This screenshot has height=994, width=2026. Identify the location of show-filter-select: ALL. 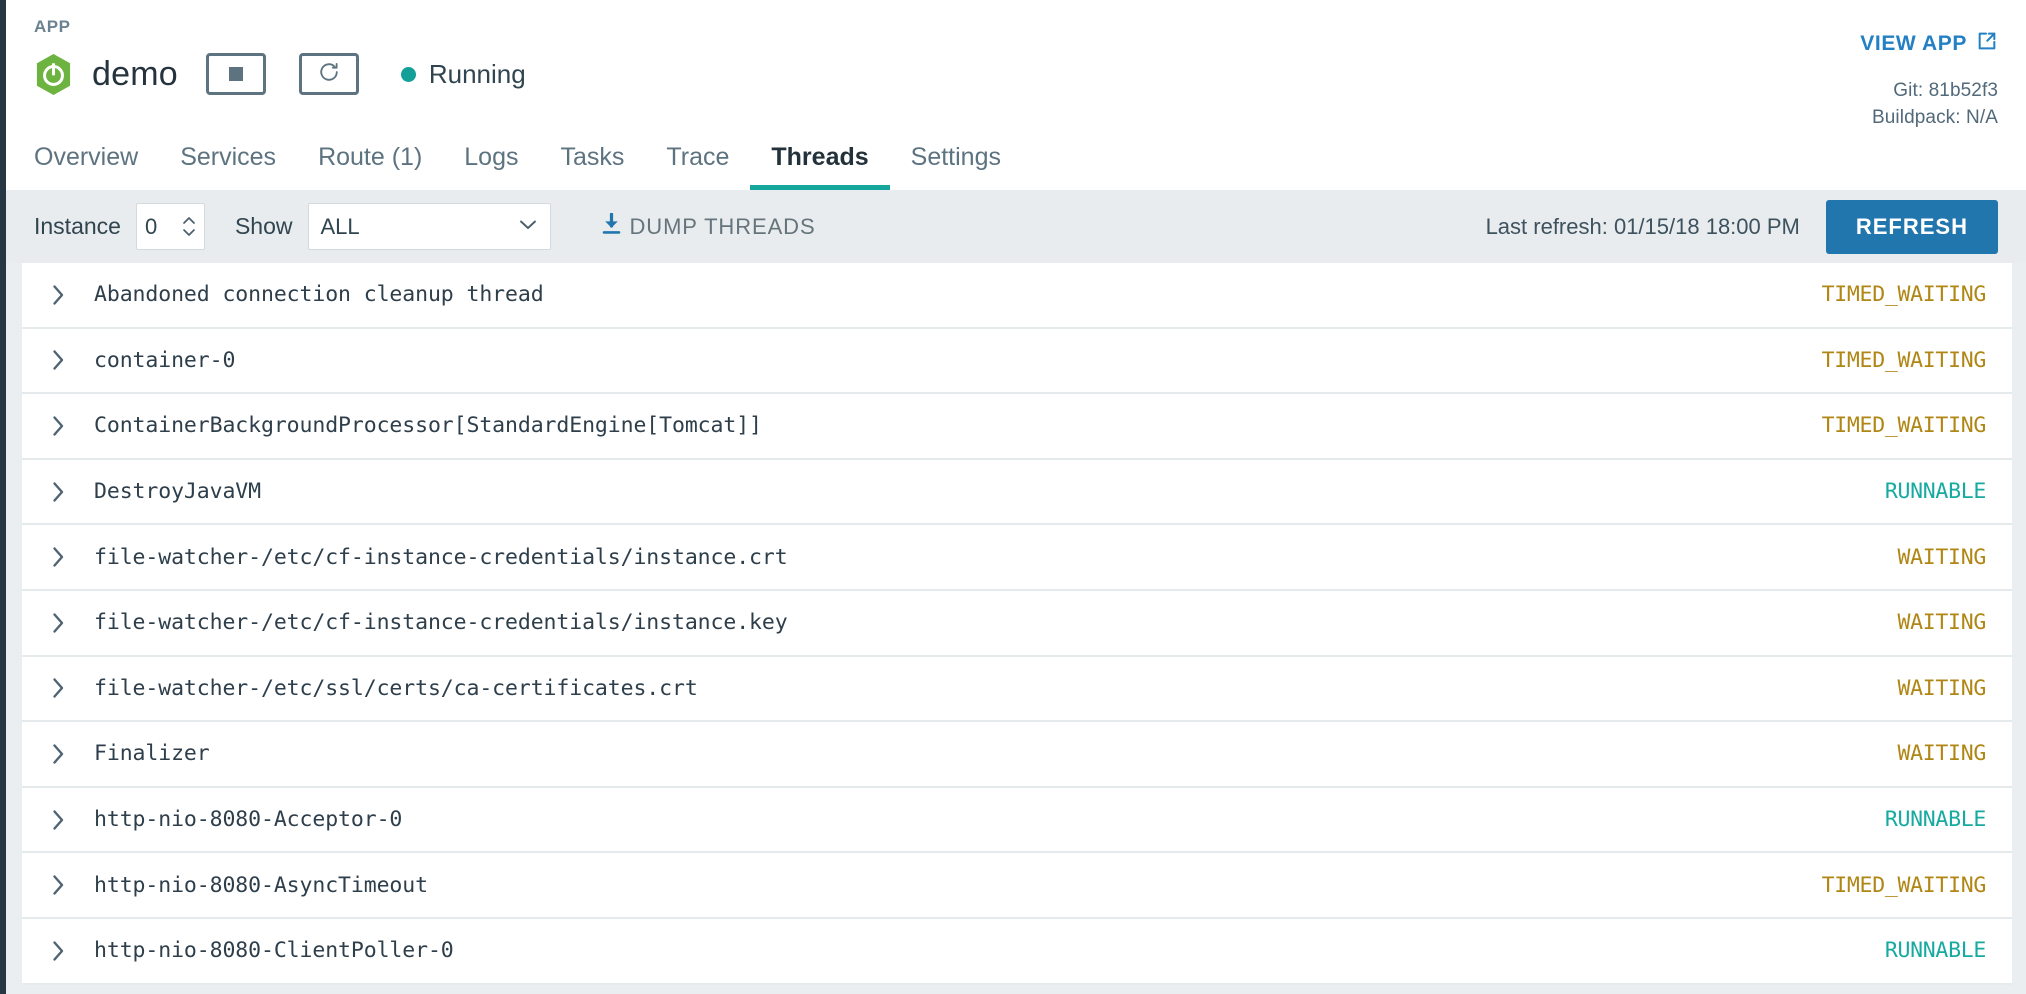
(429, 226).